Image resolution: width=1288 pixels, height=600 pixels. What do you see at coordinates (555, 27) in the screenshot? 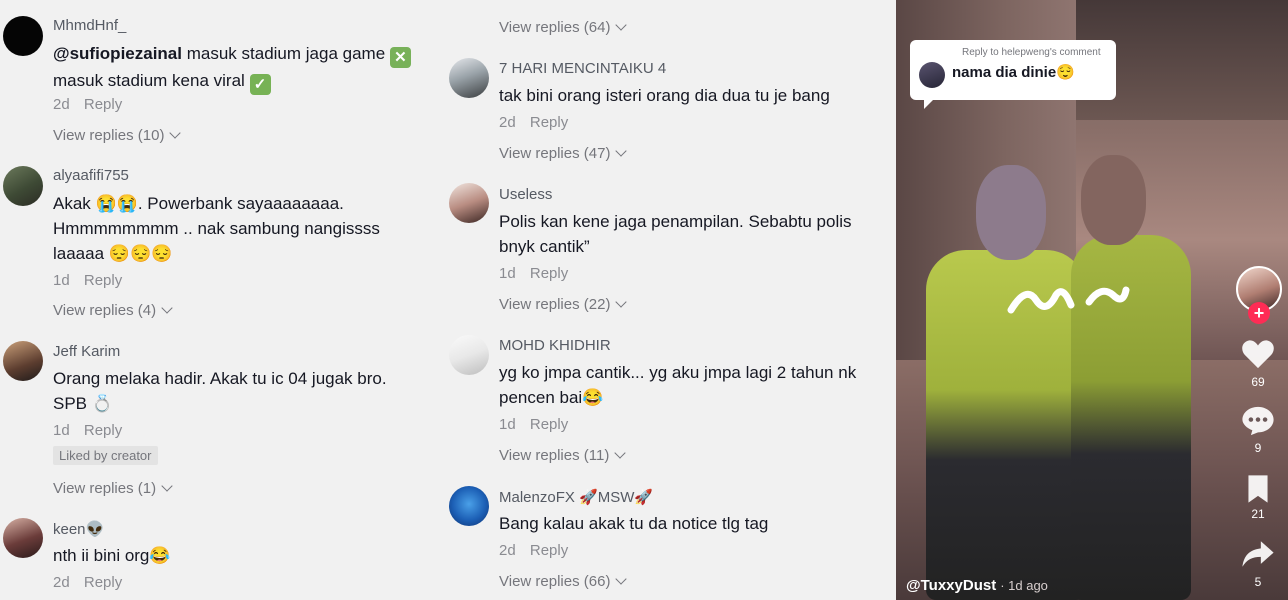
I see `view-replies-label: View replies (64)` at bounding box center [555, 27].